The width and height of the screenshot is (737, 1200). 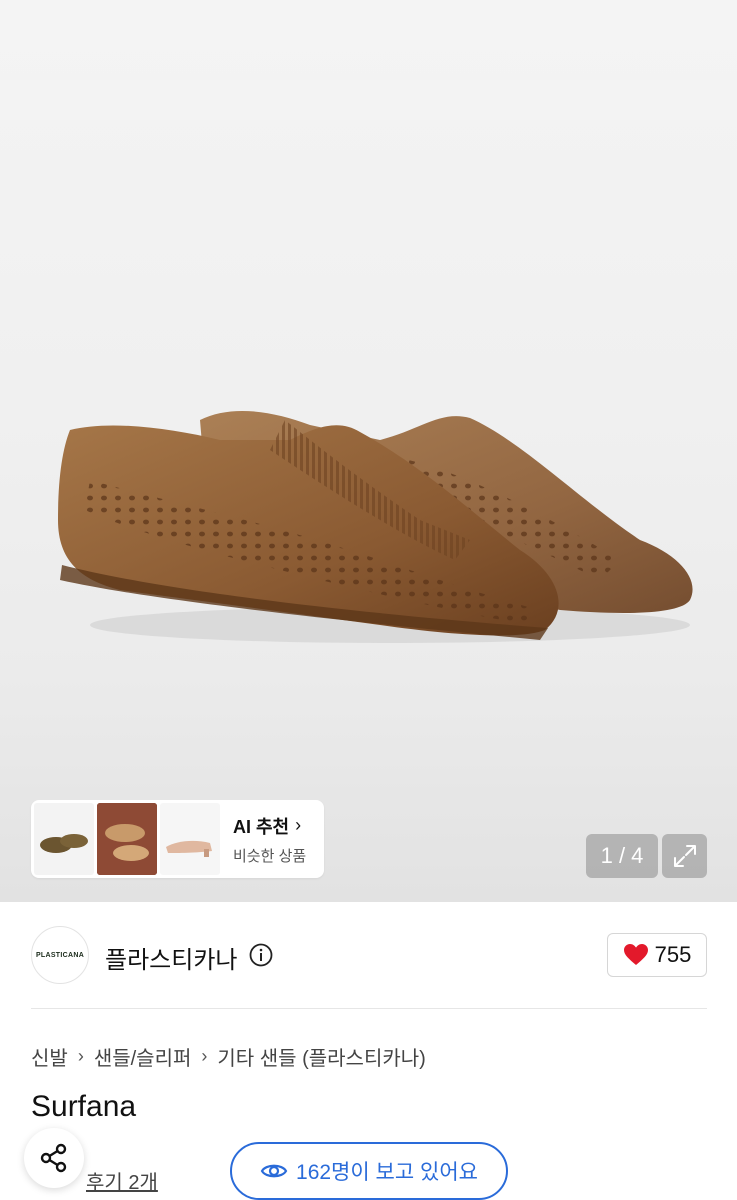 What do you see at coordinates (635, 954) in the screenshot?
I see `heart-icon` at bounding box center [635, 954].